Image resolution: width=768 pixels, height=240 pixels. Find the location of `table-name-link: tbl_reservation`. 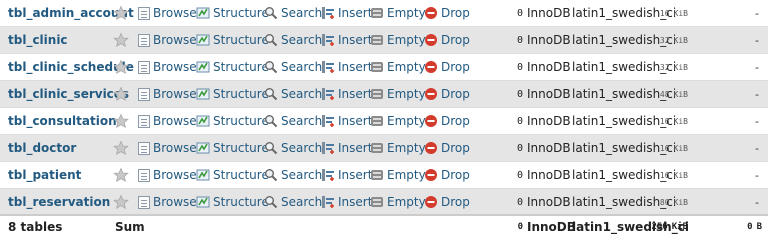

table-name-link: tbl_reservation is located at coordinates (59, 202).